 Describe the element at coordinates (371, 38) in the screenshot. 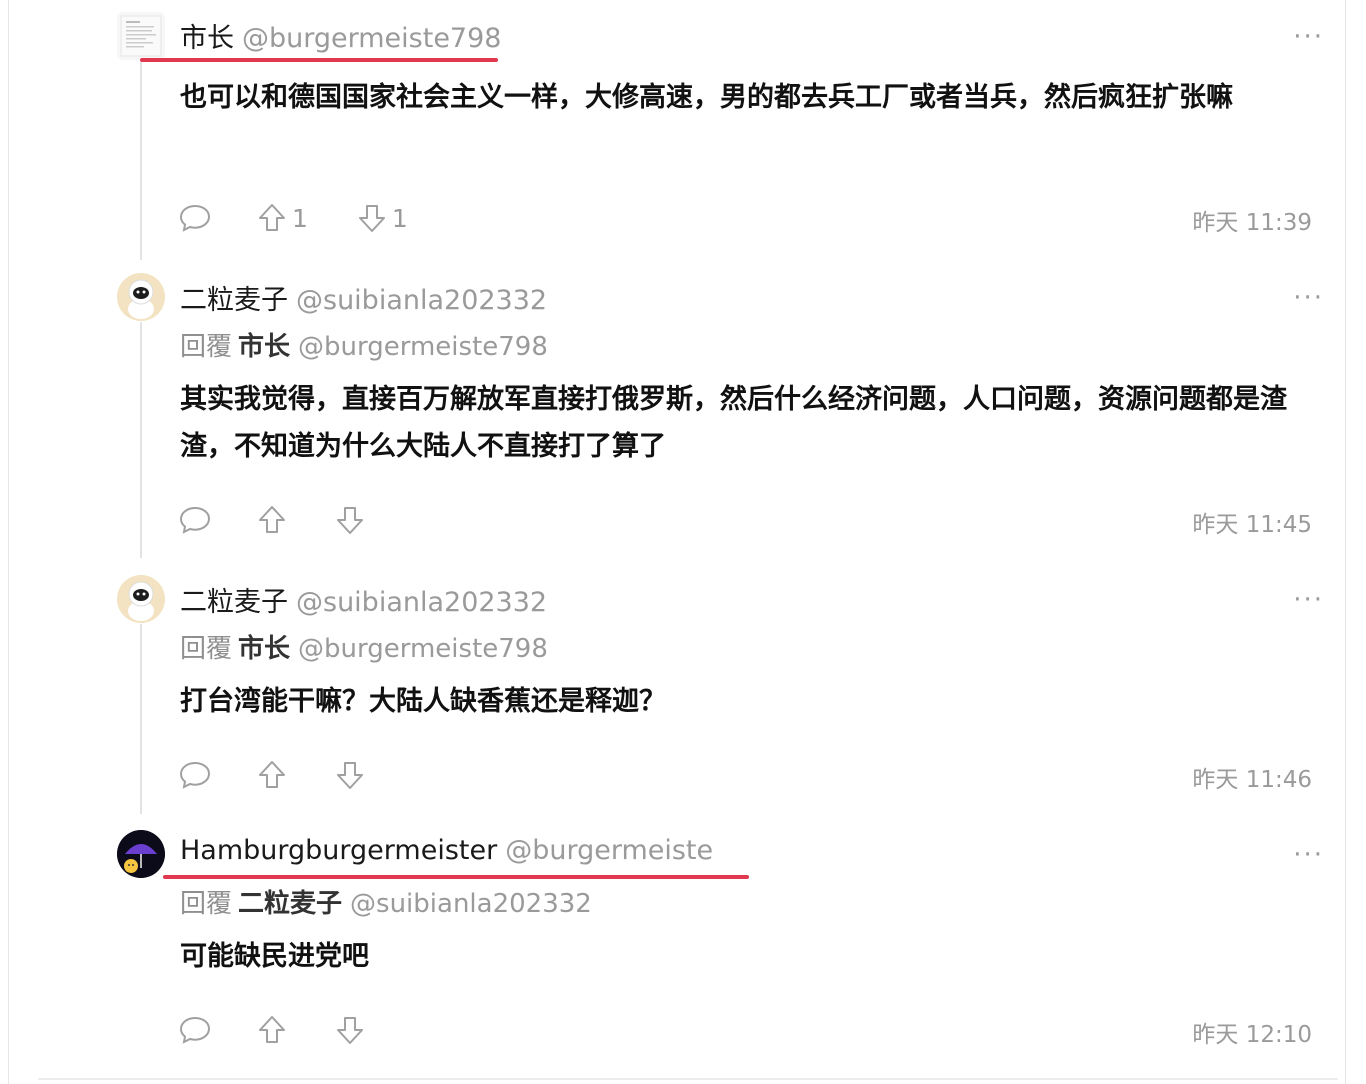

I see `author-handle: @burgermeiste798` at that location.